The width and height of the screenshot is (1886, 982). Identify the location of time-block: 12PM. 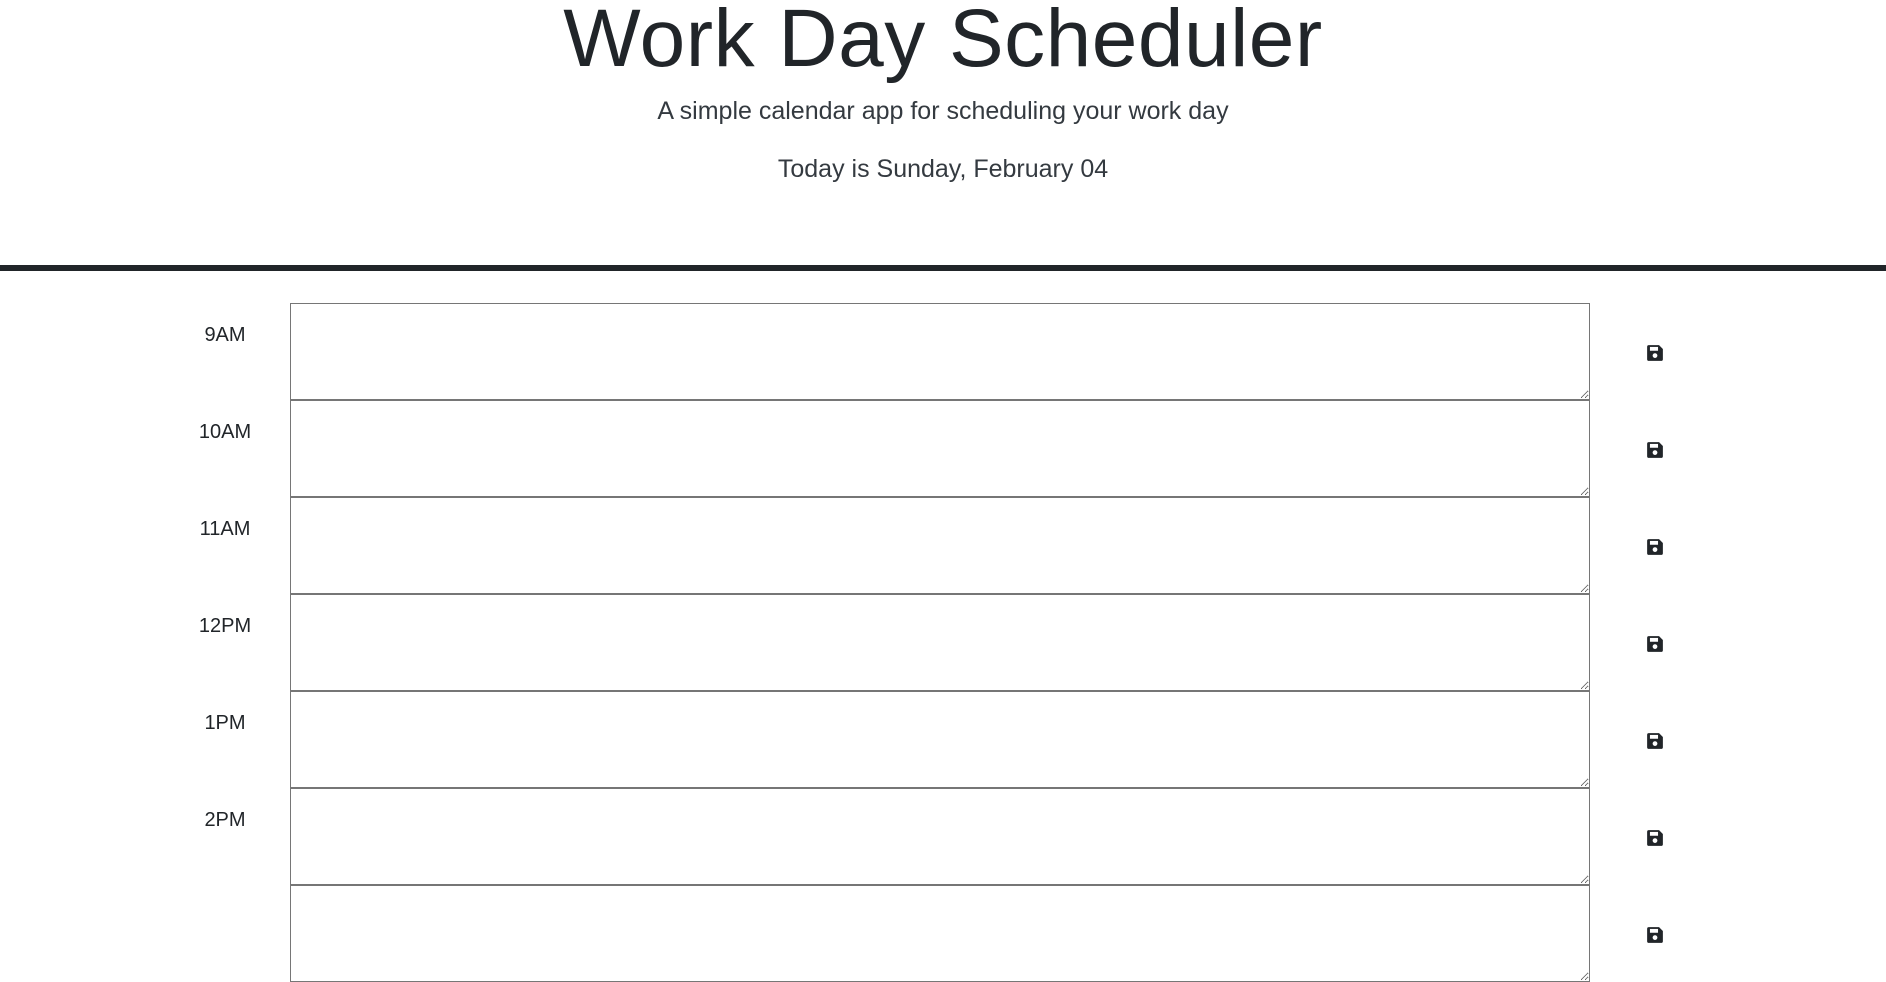
(943, 642).